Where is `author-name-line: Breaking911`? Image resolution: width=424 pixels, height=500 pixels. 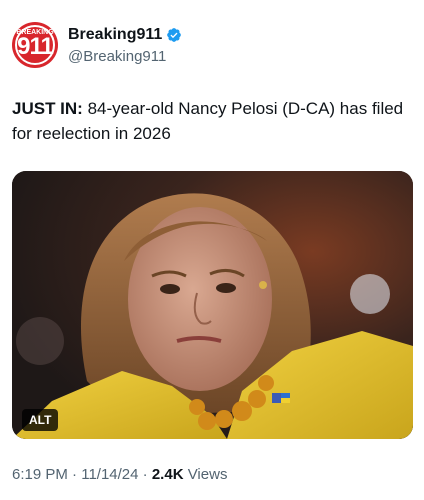 author-name-line: Breaking911 is located at coordinates (125, 35).